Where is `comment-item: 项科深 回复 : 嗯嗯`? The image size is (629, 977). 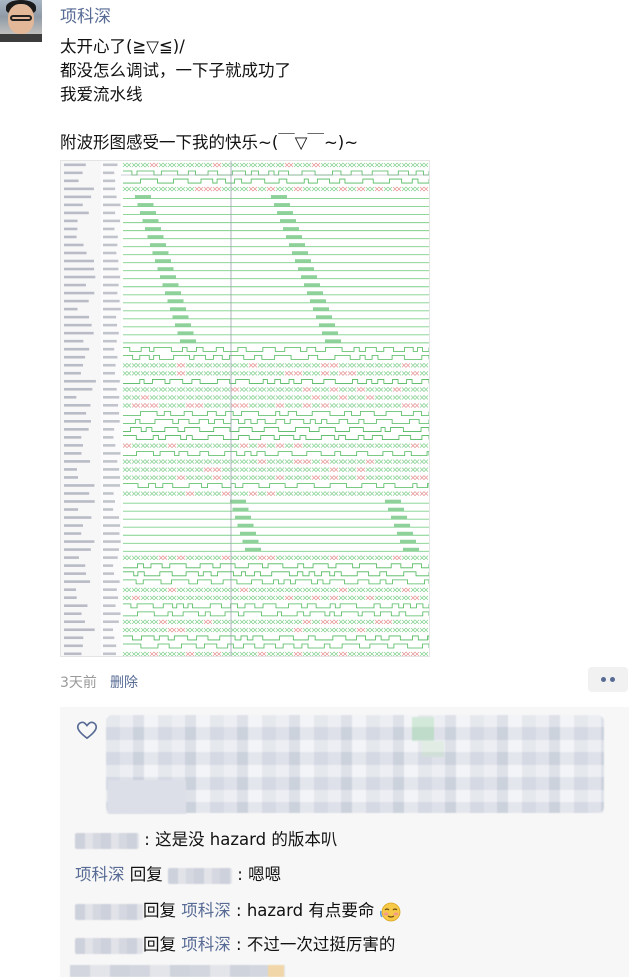 comment-item: 项科深 回复 : 嗯嗯 is located at coordinates (178, 875).